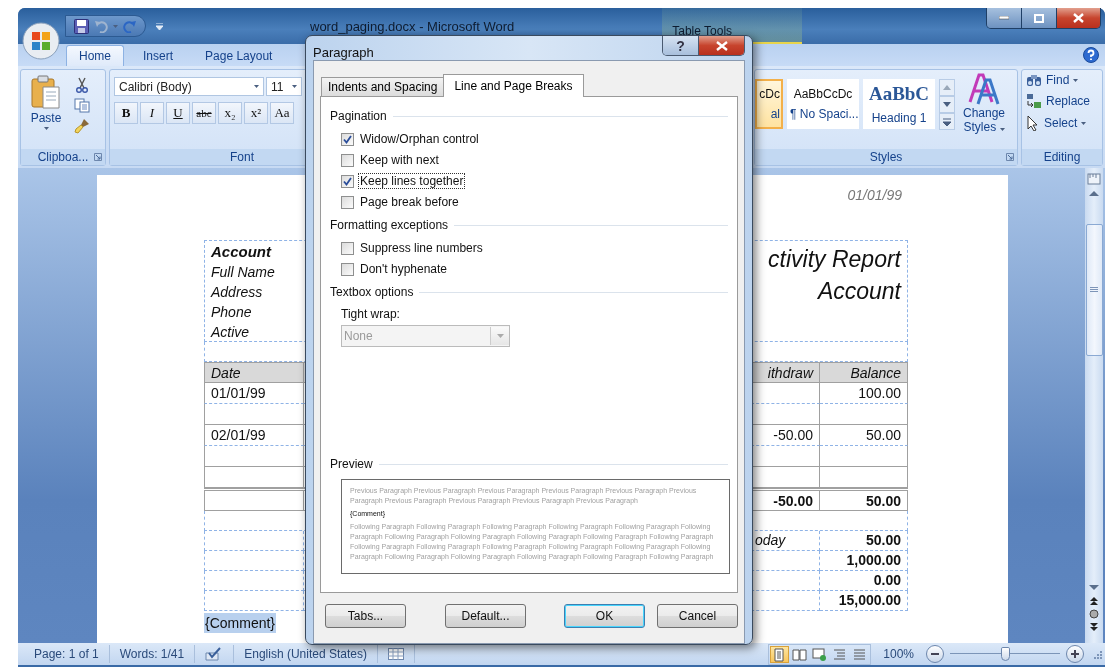 The image size is (1107, 669). What do you see at coordinates (898, 654) in the screenshot?
I see `zoom-level: 100%` at bounding box center [898, 654].